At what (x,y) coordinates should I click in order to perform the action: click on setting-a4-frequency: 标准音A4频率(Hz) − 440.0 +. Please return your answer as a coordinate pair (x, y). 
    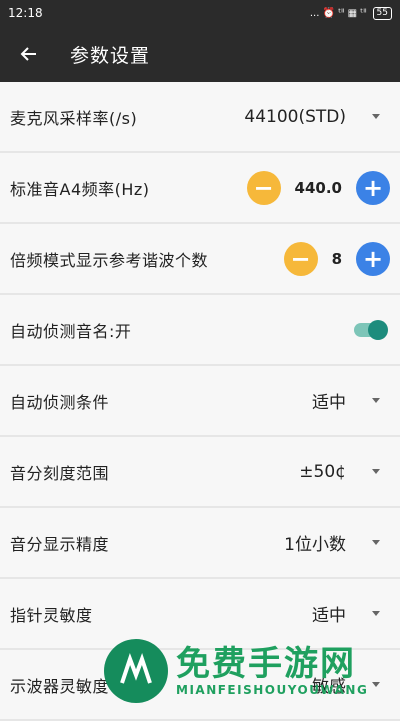
    Looking at the image, I should click on (200, 188).